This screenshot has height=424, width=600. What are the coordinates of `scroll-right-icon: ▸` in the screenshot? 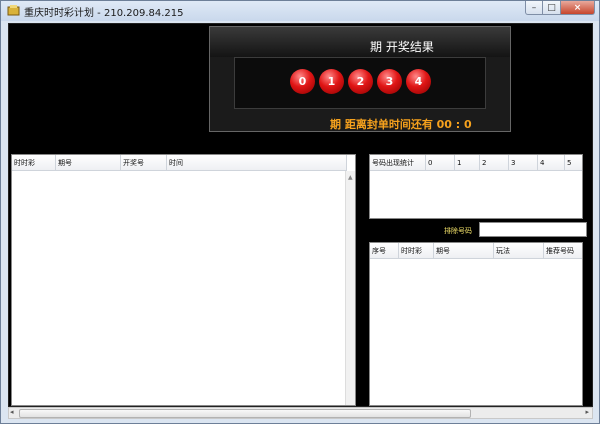 It's located at (587, 412).